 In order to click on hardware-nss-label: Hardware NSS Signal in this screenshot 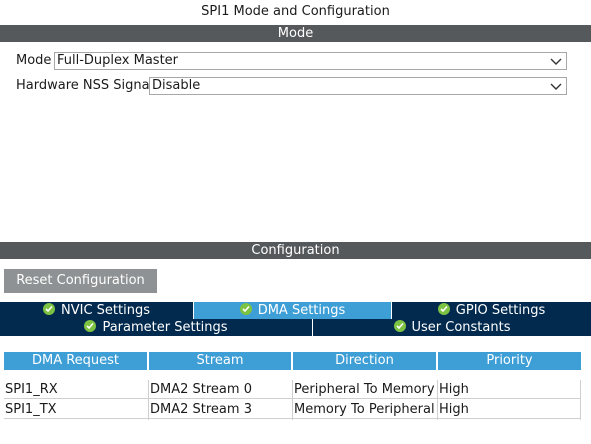, I will do `click(85, 85)`.